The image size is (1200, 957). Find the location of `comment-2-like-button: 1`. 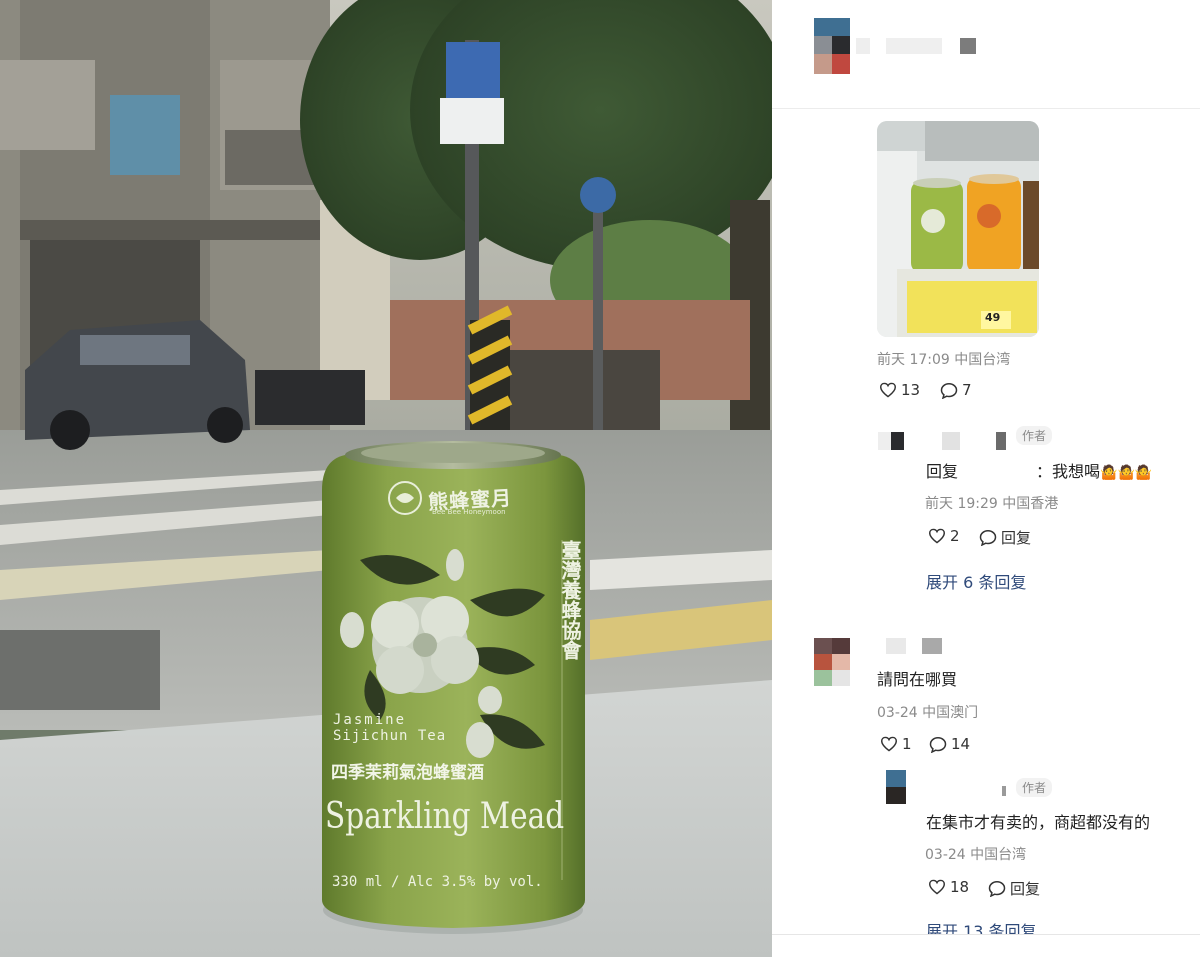

comment-2-like-button: 1 is located at coordinates (896, 744).